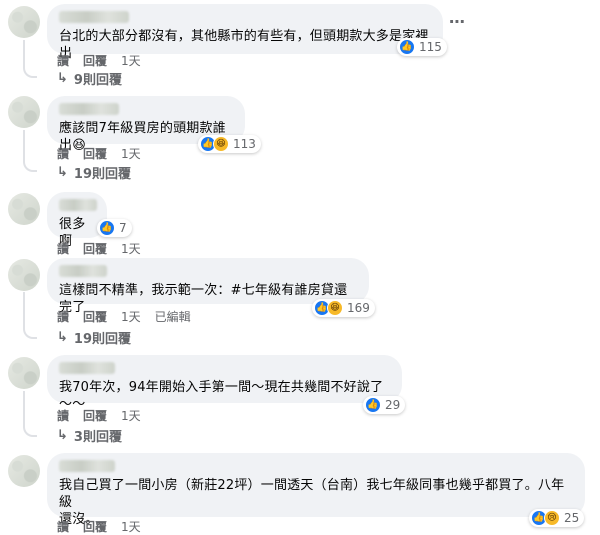  What do you see at coordinates (97, 80) in the screenshot?
I see `replies-count: 9則回覆` at bounding box center [97, 80].